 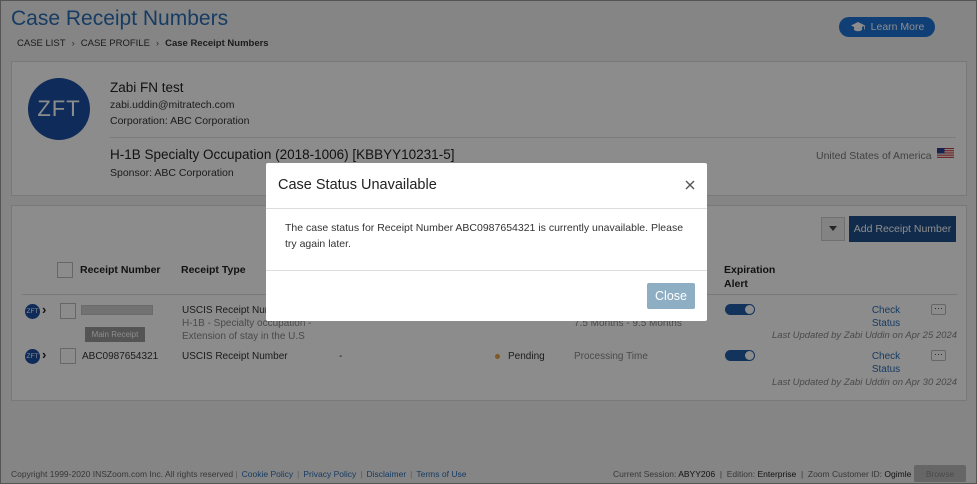 What do you see at coordinates (671, 296) in the screenshot?
I see `close-button: Close` at bounding box center [671, 296].